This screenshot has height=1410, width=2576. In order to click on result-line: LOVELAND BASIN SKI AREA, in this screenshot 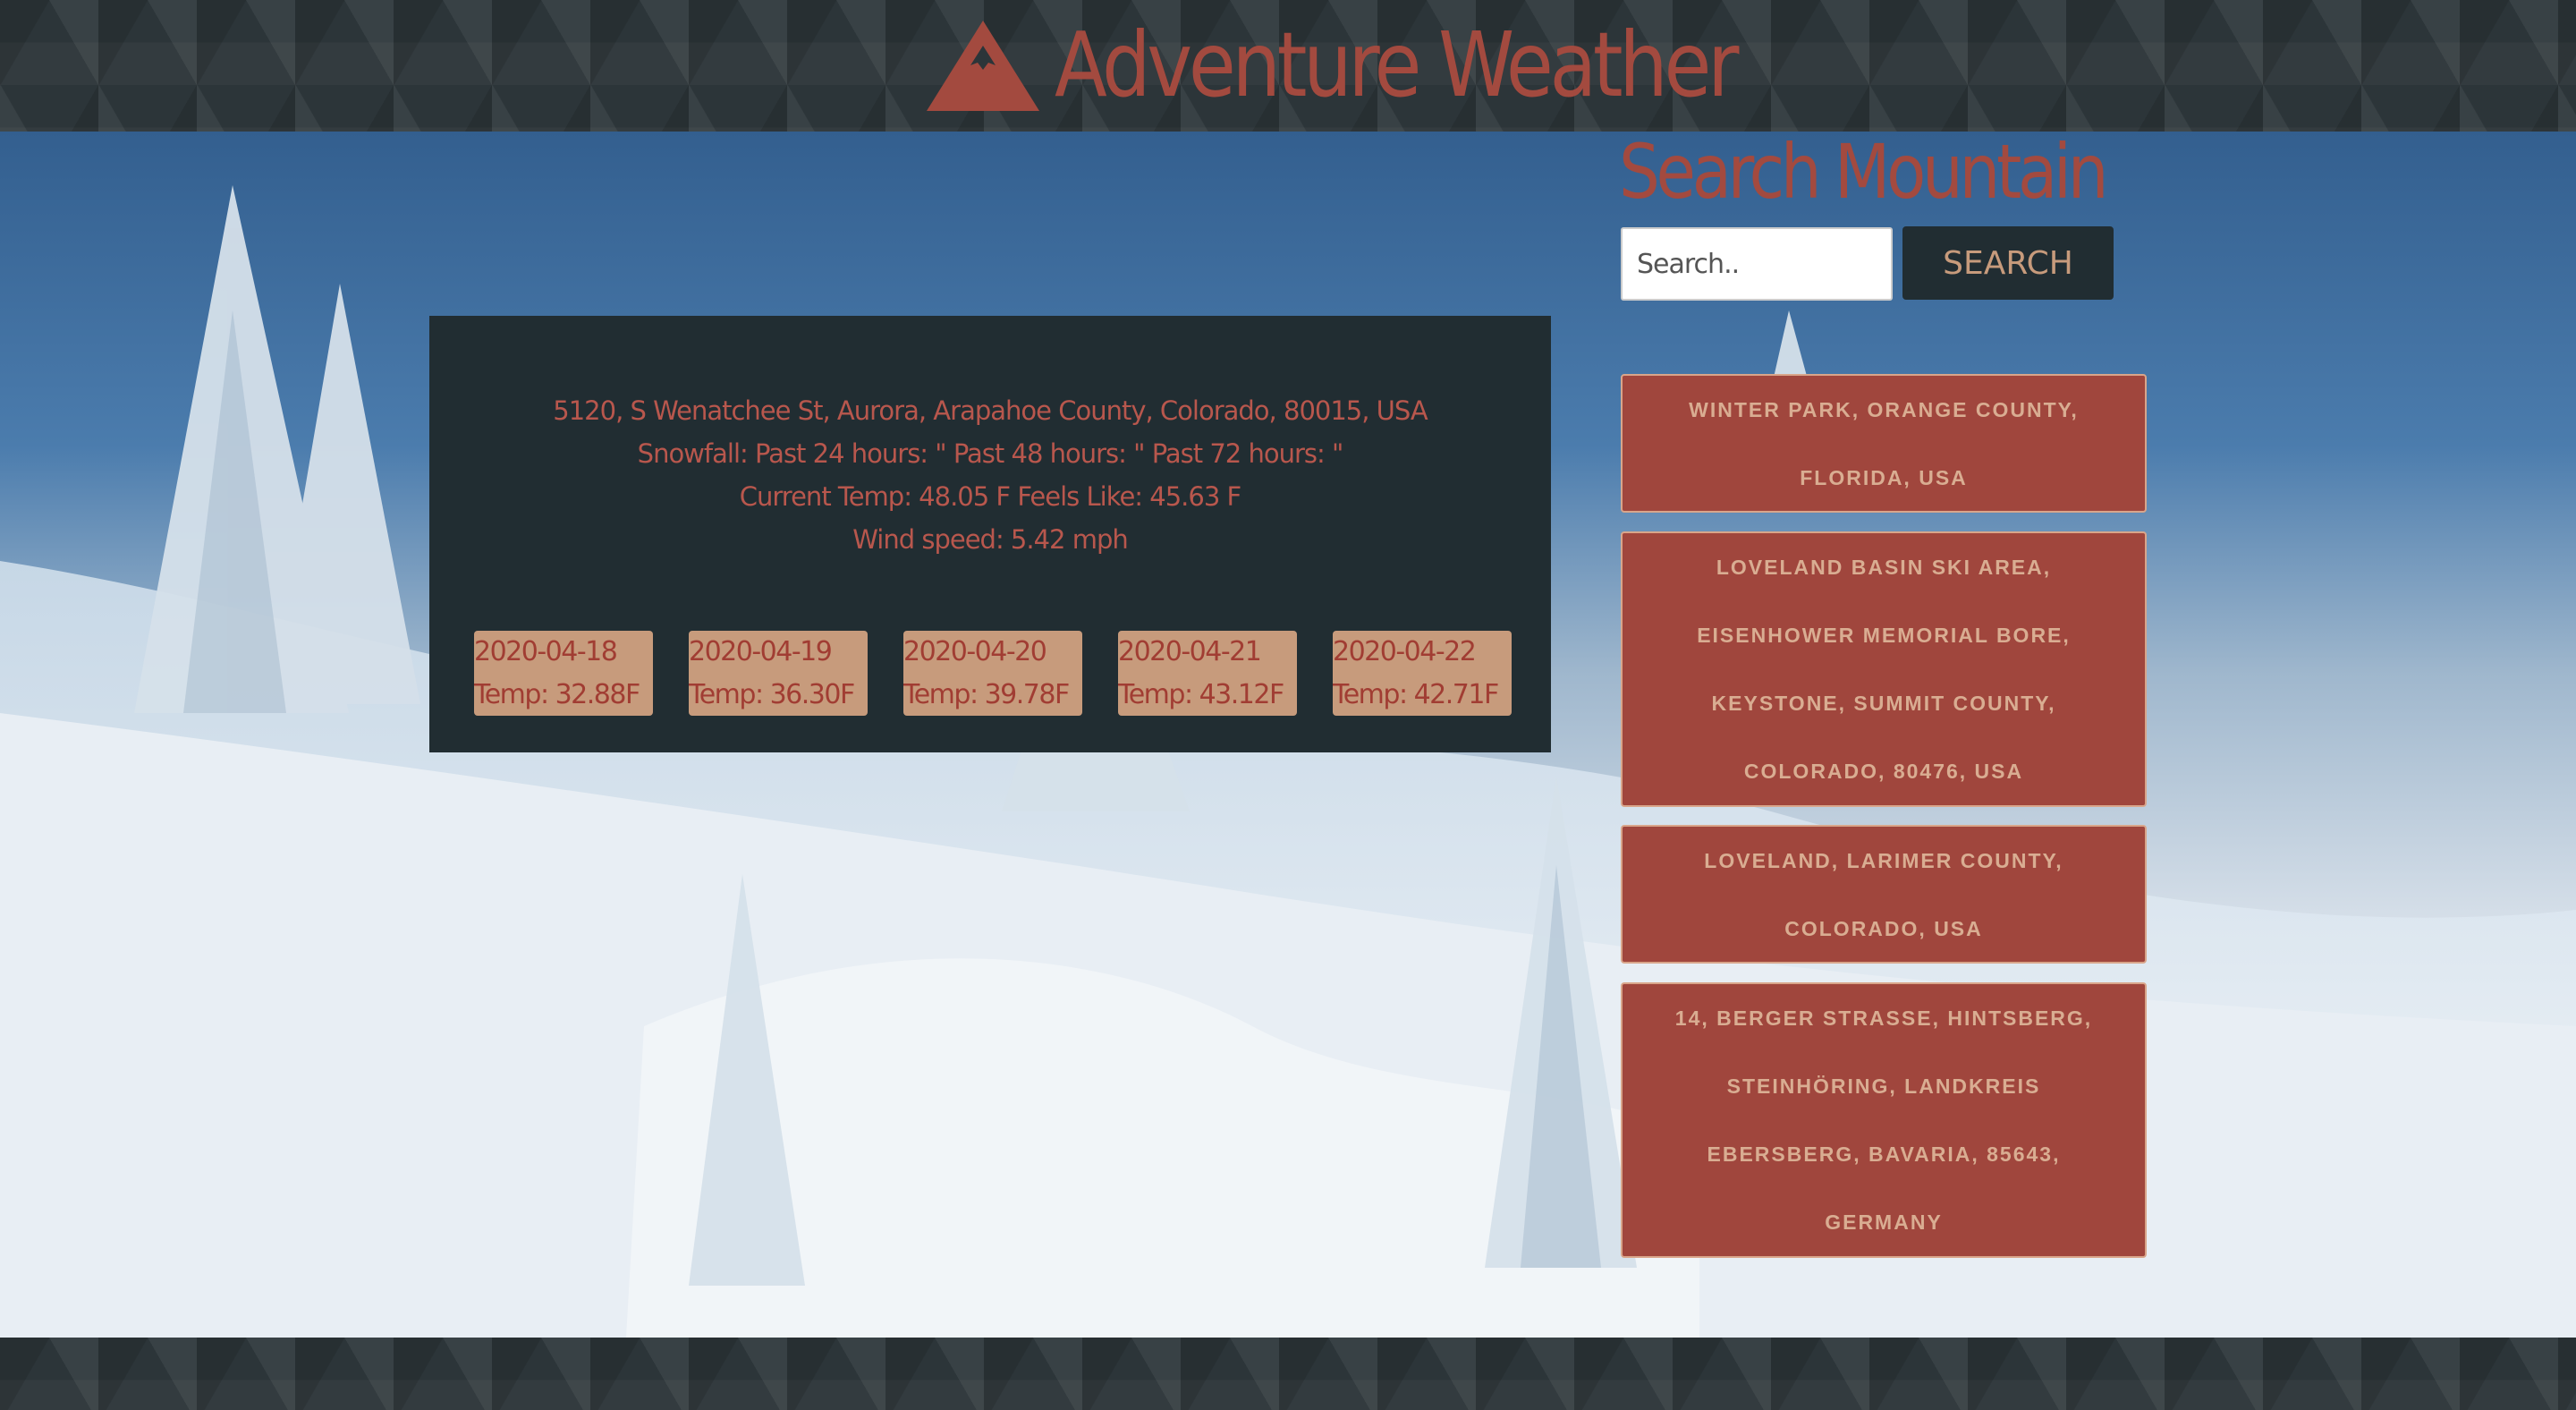, I will do `click(1884, 568)`.